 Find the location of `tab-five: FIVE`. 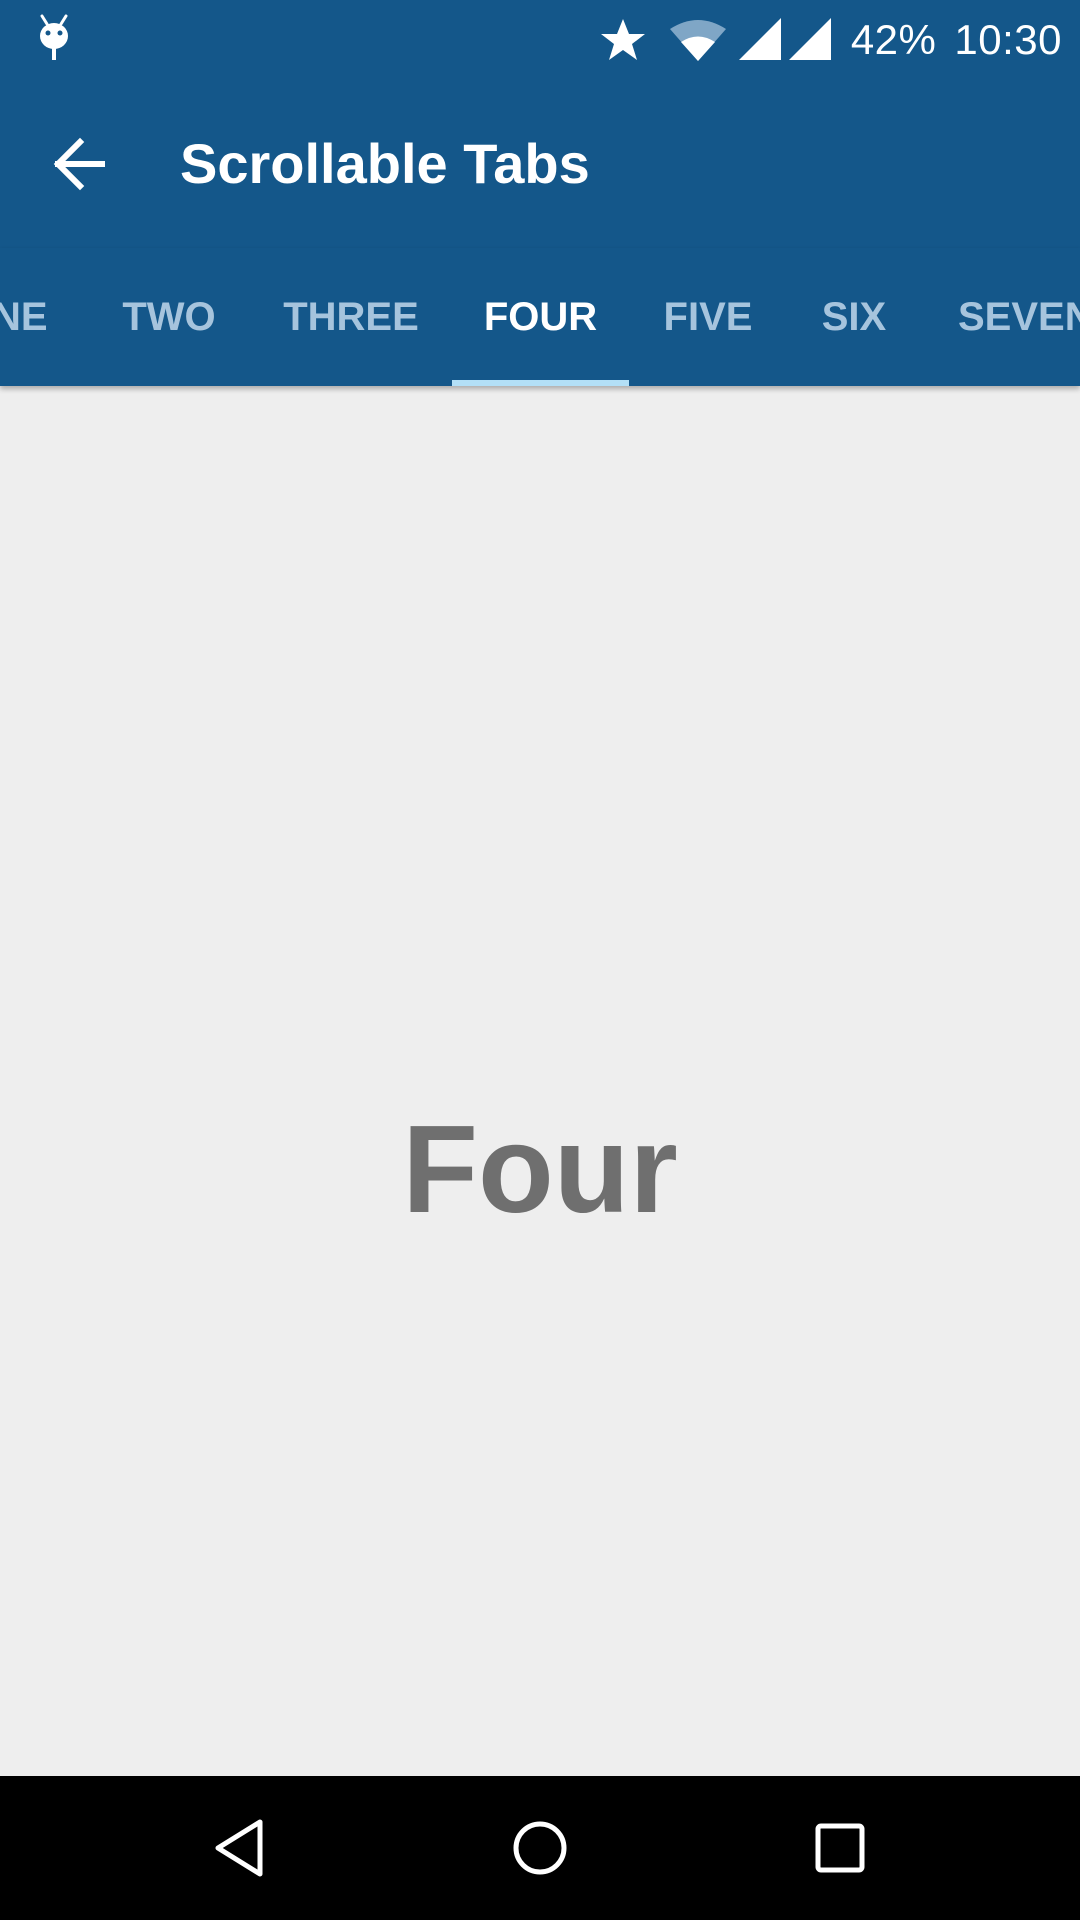

tab-five: FIVE is located at coordinates (708, 317).